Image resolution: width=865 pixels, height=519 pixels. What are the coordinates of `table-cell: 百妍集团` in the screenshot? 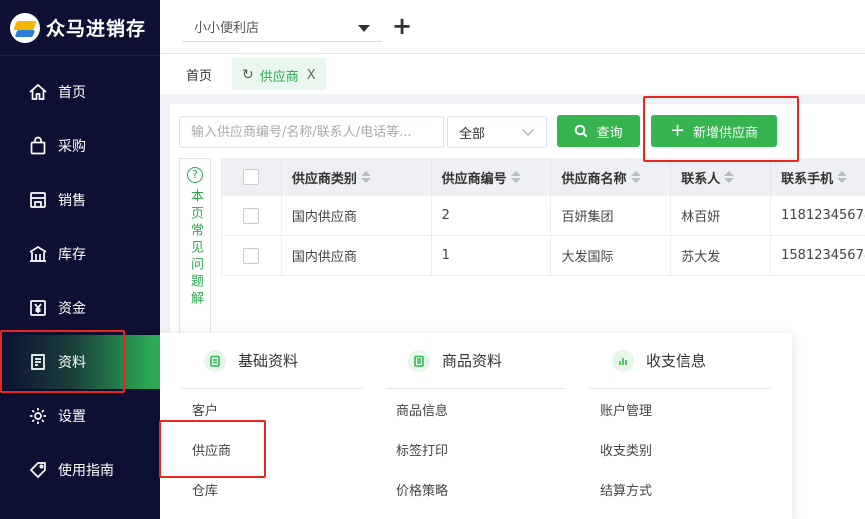 It's located at (611, 215).